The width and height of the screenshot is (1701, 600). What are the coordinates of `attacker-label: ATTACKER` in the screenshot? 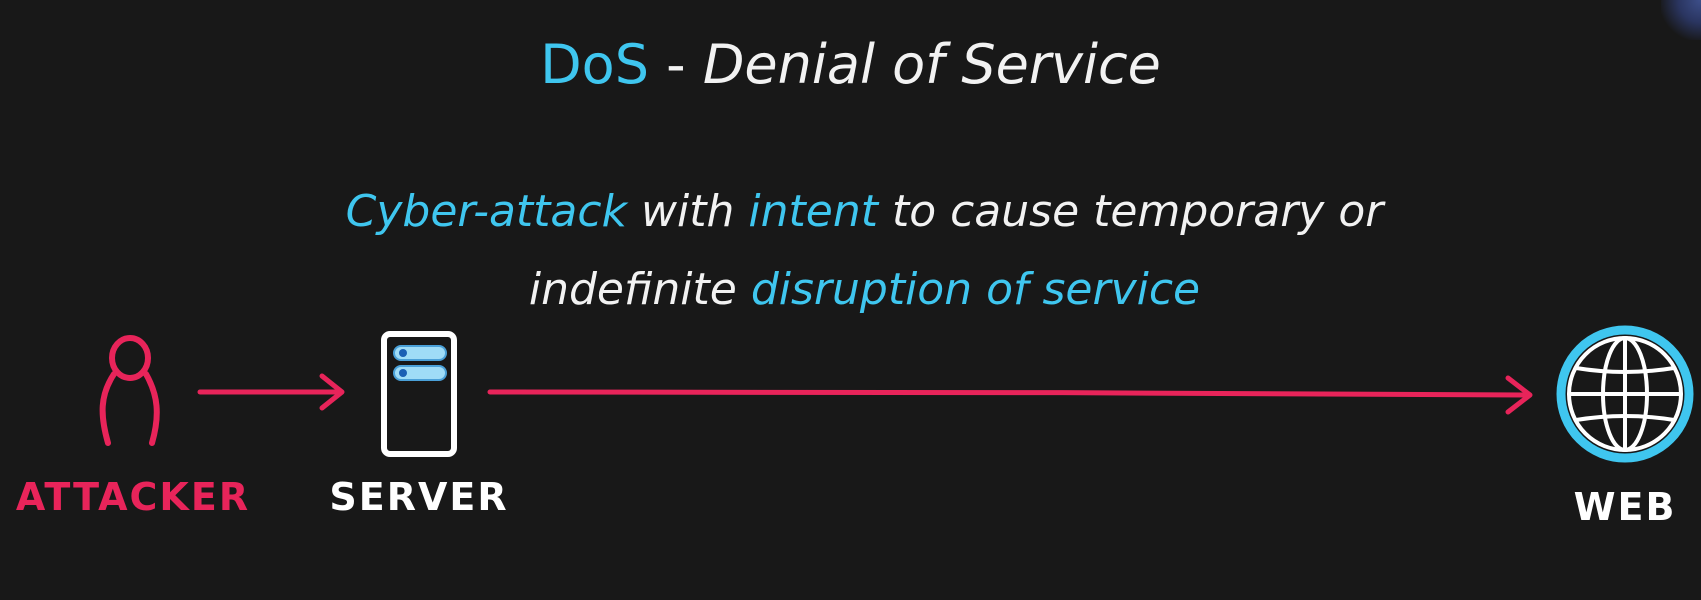 It's located at (133, 497).